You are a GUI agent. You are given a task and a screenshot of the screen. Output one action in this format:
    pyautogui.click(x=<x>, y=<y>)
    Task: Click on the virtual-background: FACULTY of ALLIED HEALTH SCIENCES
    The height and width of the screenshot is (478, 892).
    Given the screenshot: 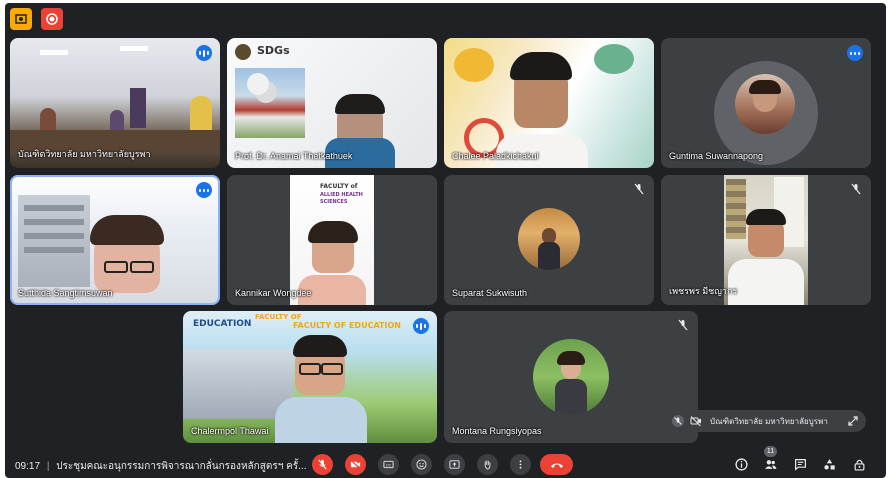 What is the action you would take?
    pyautogui.click(x=332, y=240)
    